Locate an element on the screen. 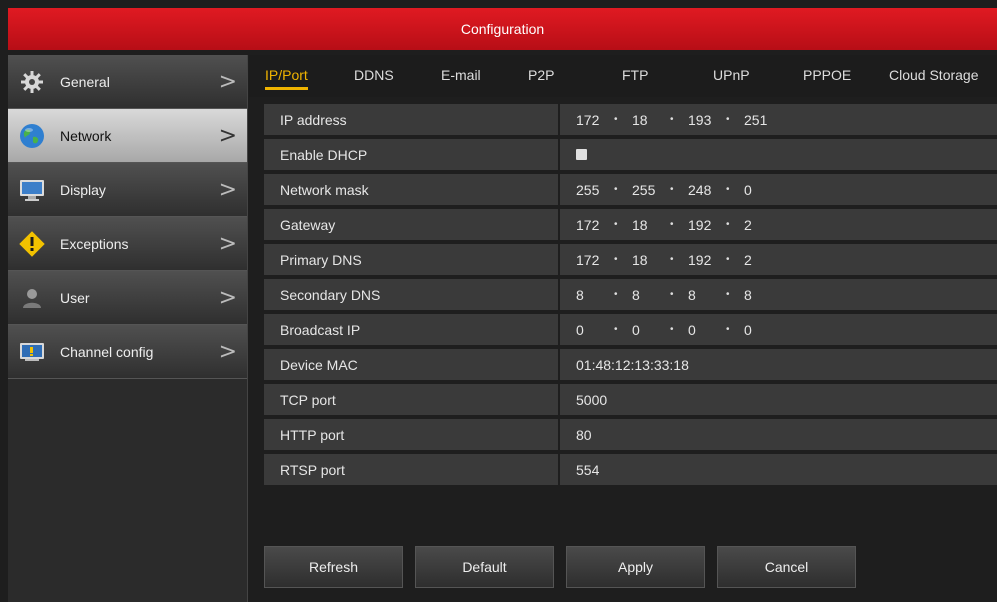  enable-dhcp-checkbox is located at coordinates (581, 154).